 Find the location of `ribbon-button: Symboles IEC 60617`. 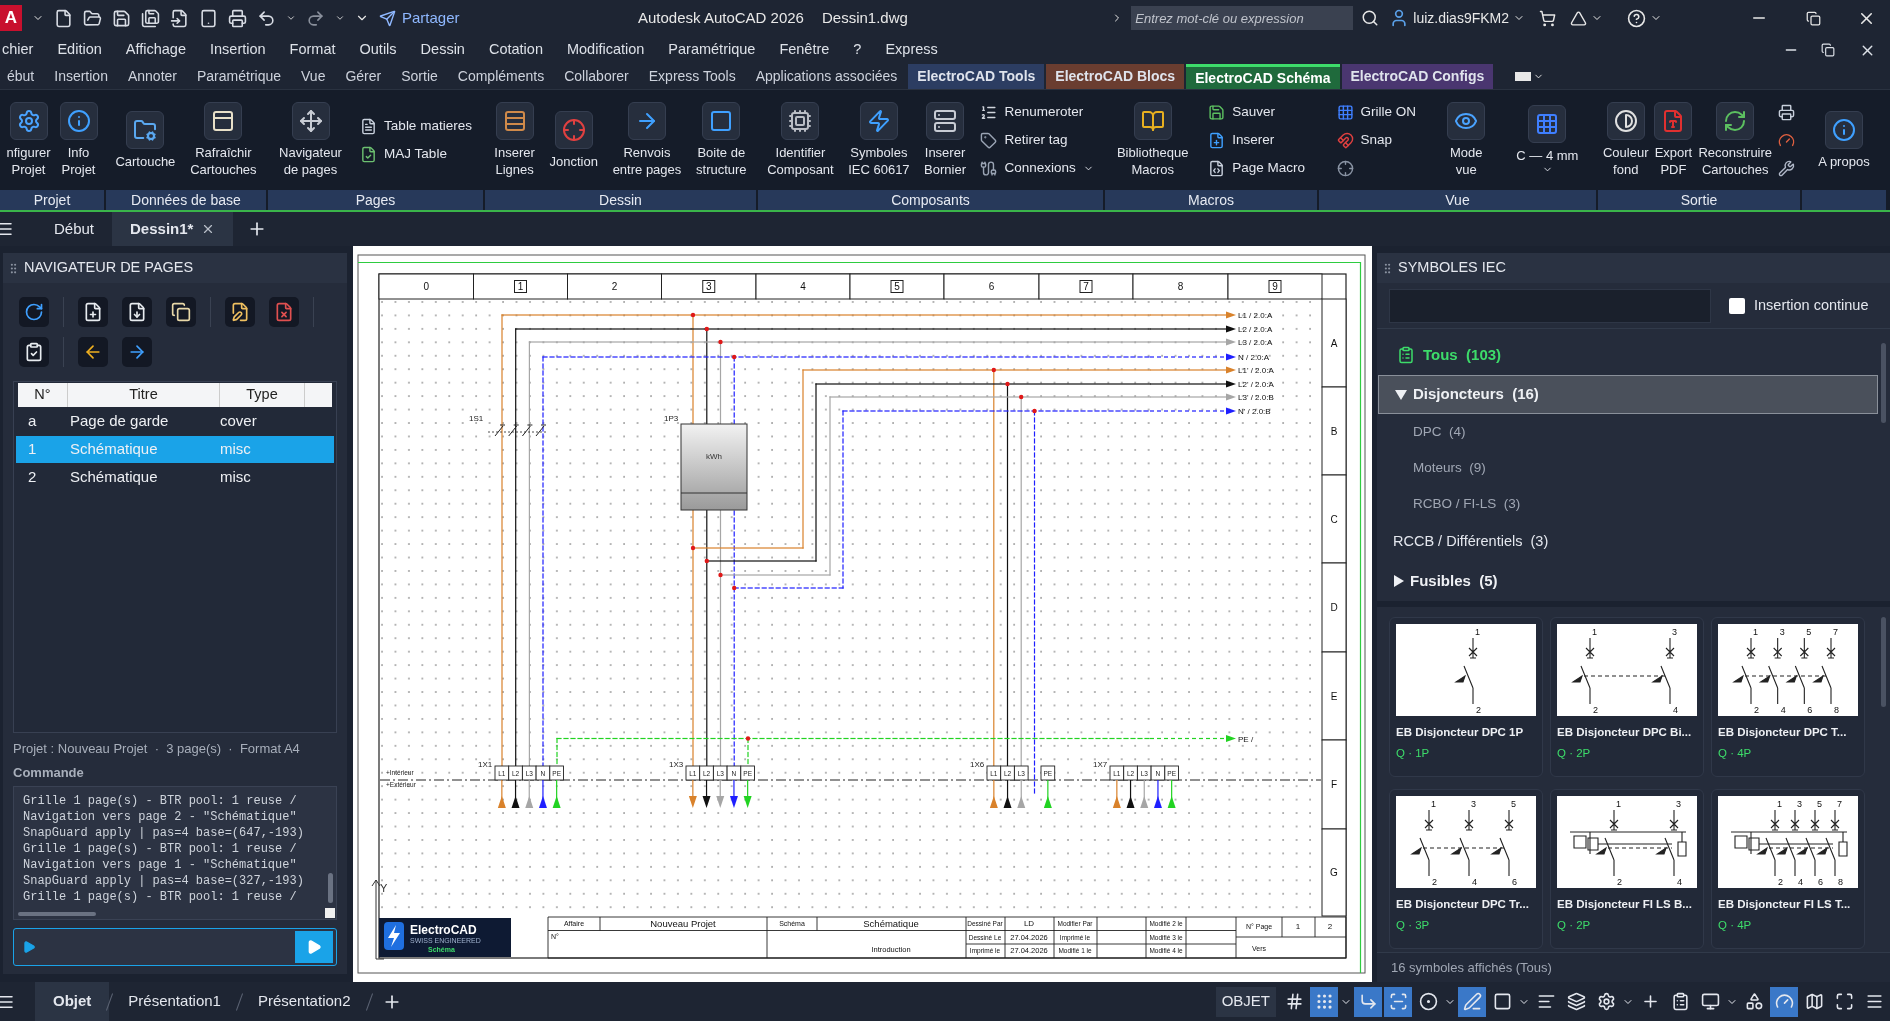

ribbon-button: Symboles IEC 60617 is located at coordinates (879, 140).